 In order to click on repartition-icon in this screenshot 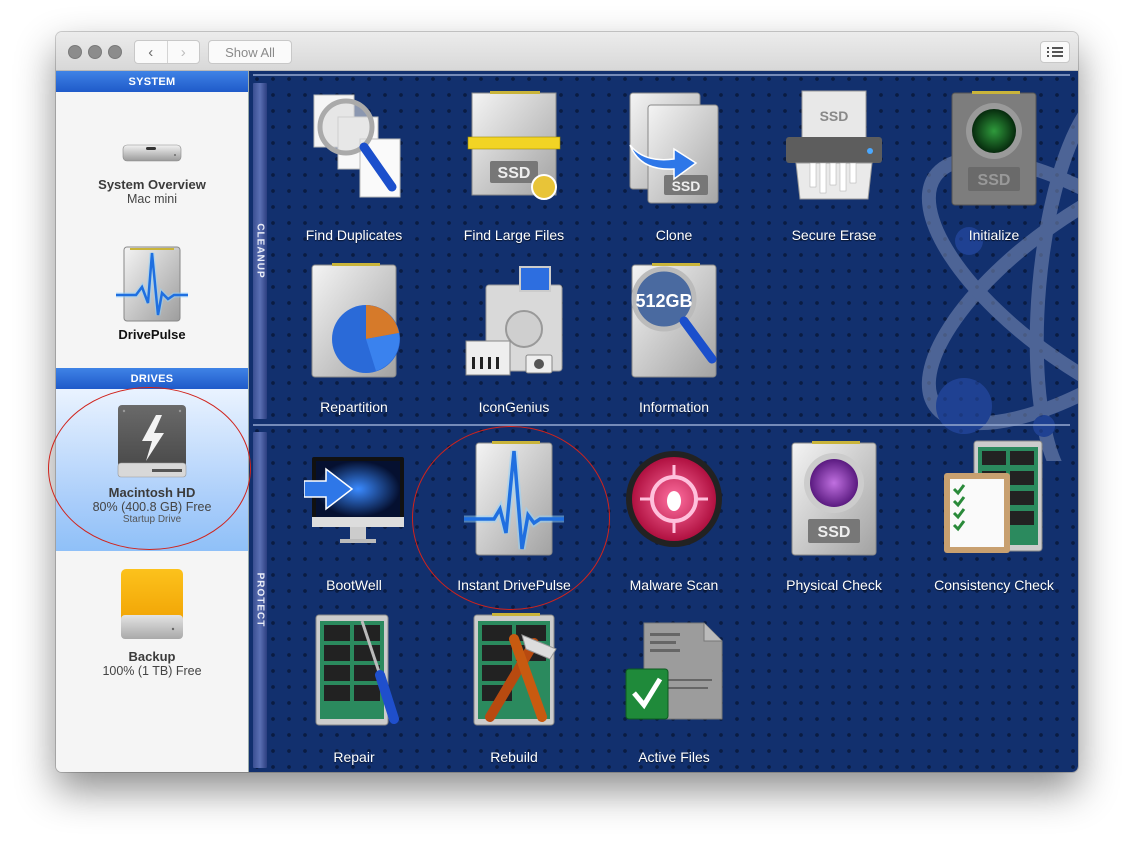, I will do `click(355, 320)`.